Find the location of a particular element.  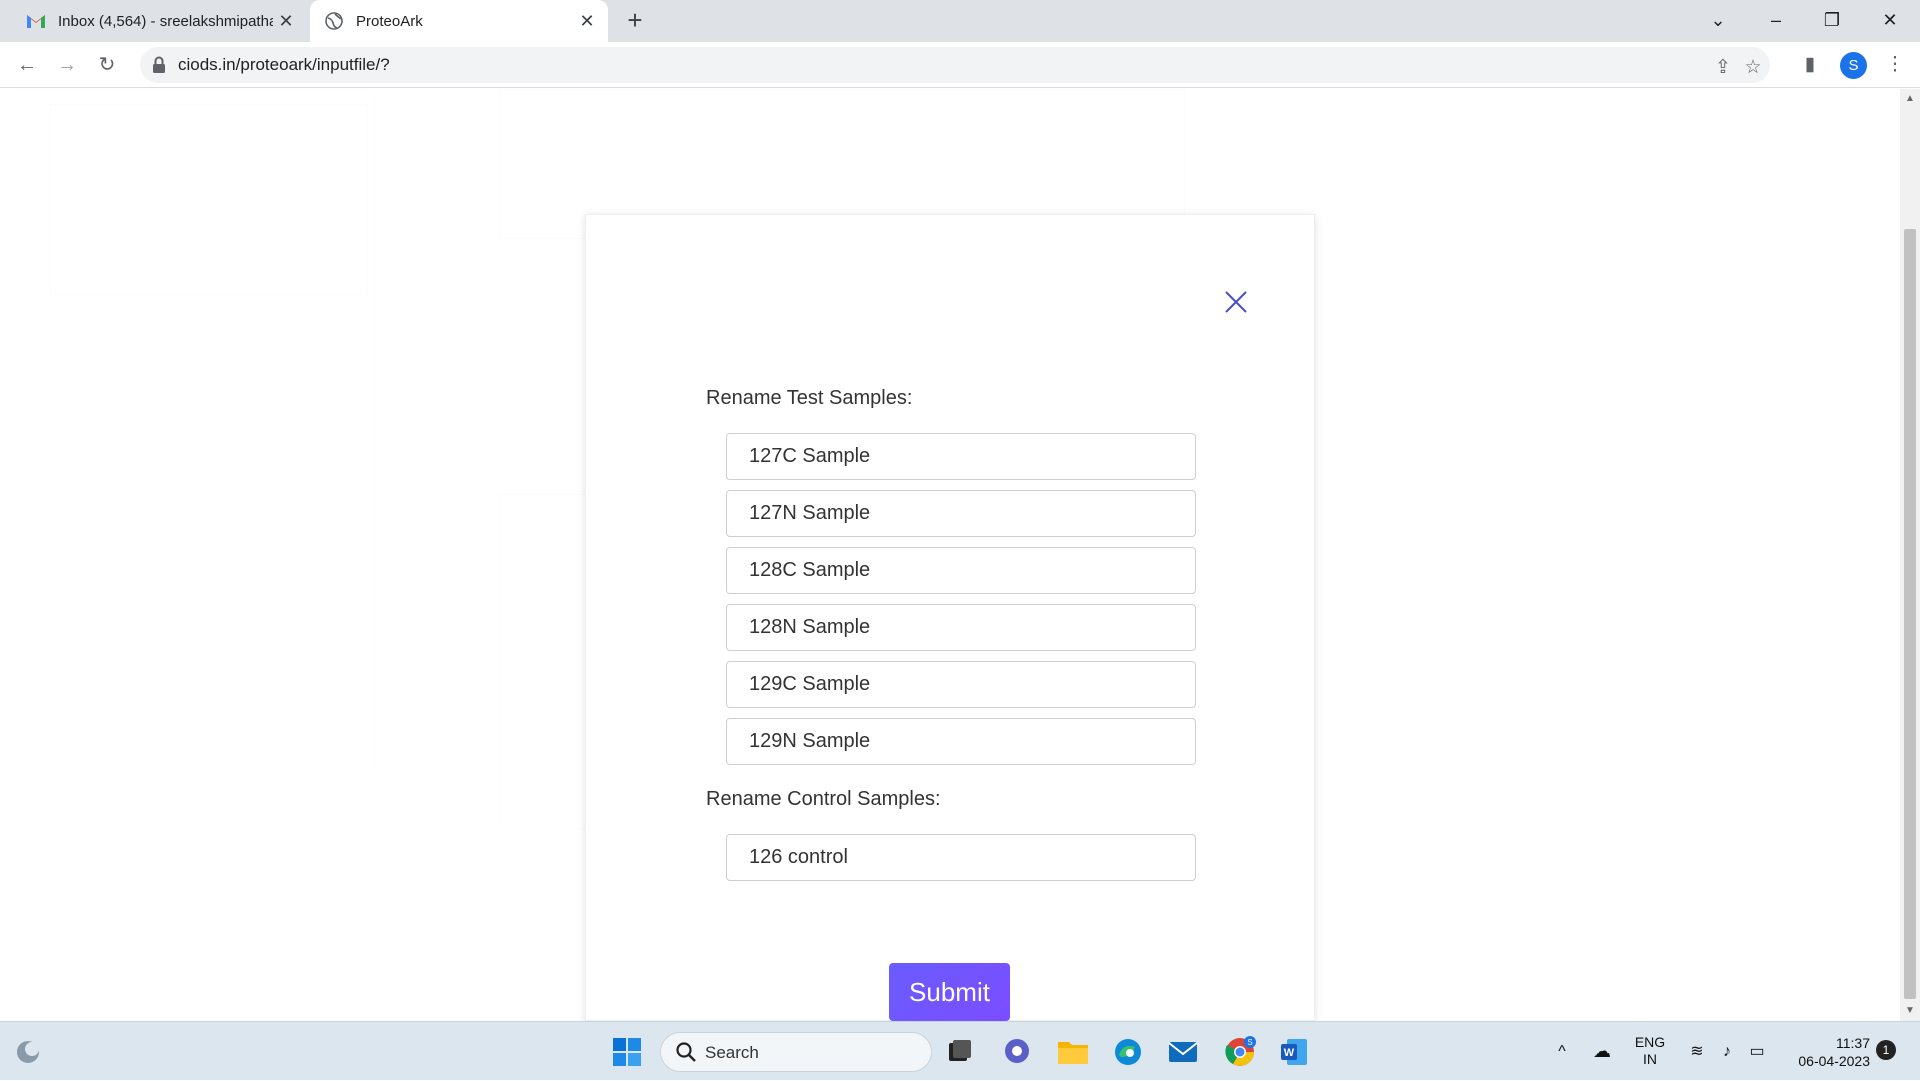

back-icon: ← is located at coordinates (27, 65).